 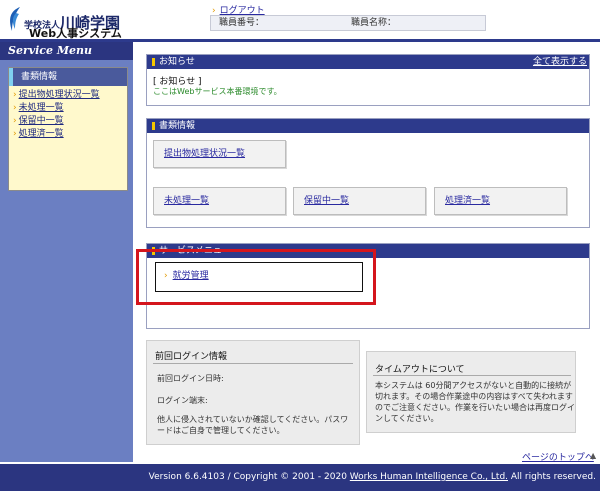 What do you see at coordinates (368, 62) in the screenshot?
I see `notice-panel-header: お知らせ 全て表示する` at bounding box center [368, 62].